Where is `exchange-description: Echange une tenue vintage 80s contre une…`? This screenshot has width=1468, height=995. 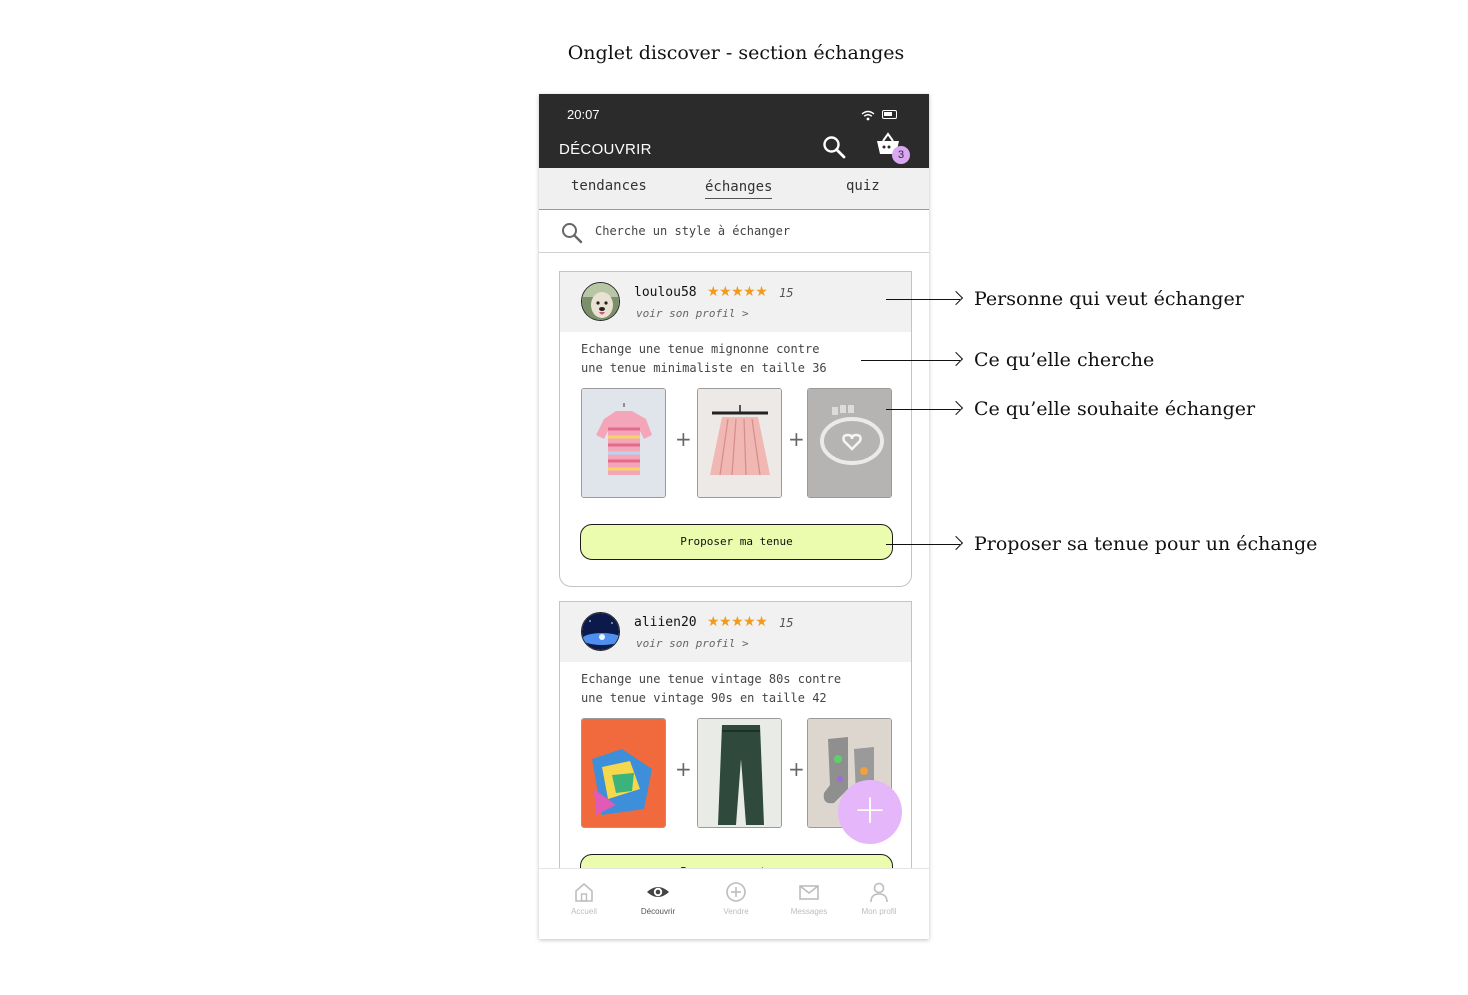
exchange-description: Echange une tenue vintage 80s contre une… is located at coordinates (711, 688).